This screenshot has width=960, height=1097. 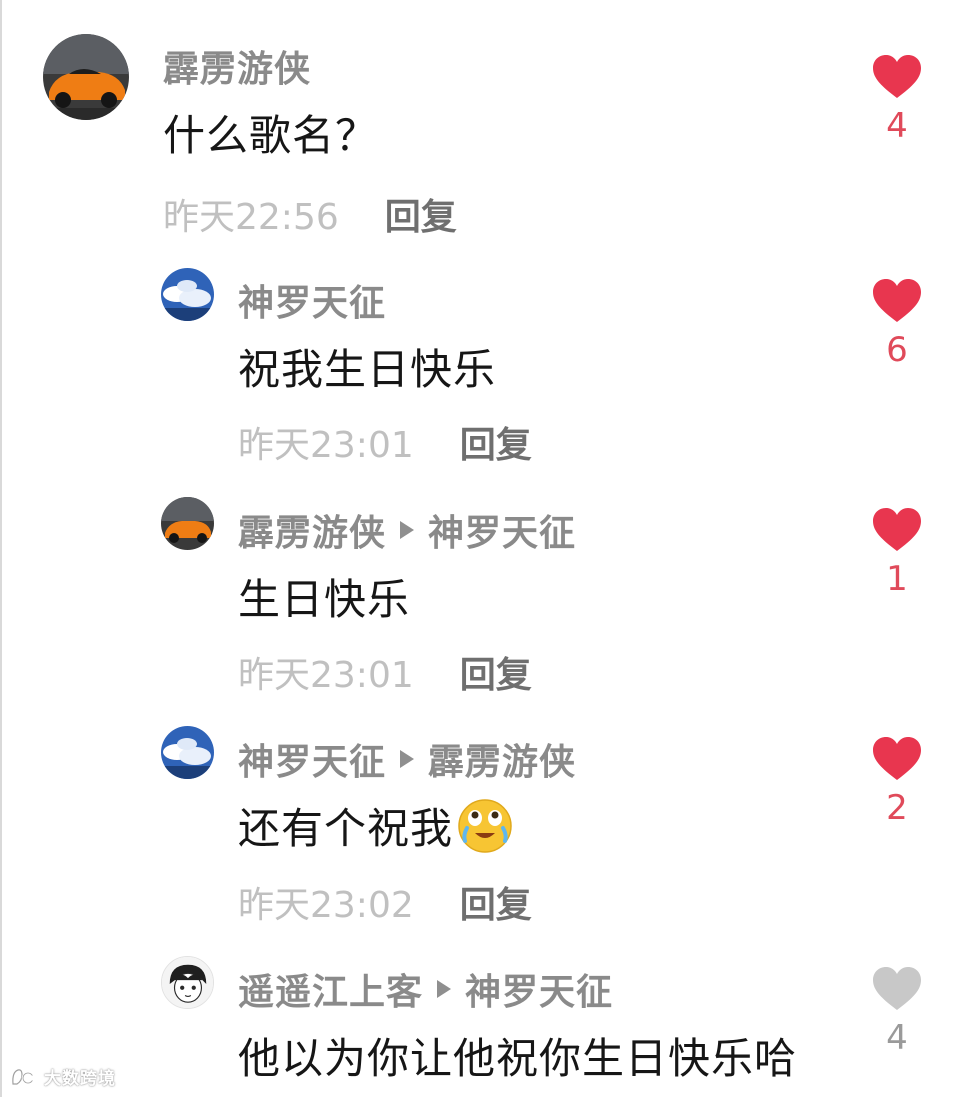 I want to click on comment-text: 还有个祝我, so click(x=376, y=825).